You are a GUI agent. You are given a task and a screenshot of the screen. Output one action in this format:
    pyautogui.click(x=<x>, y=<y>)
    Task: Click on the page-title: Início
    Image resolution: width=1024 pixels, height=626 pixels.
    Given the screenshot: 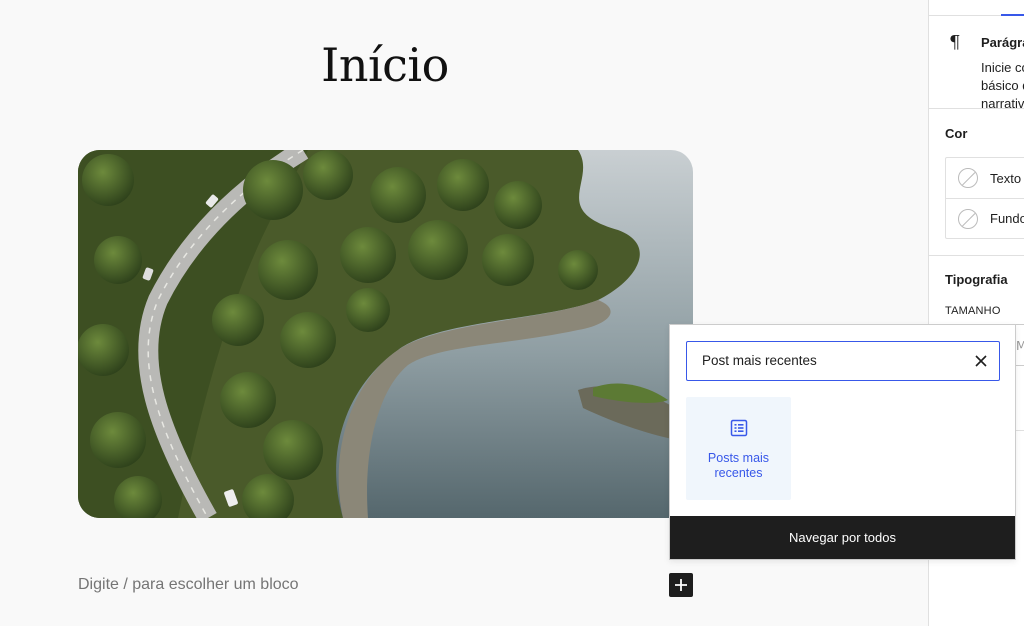 What is the action you would take?
    pyautogui.click(x=385, y=65)
    